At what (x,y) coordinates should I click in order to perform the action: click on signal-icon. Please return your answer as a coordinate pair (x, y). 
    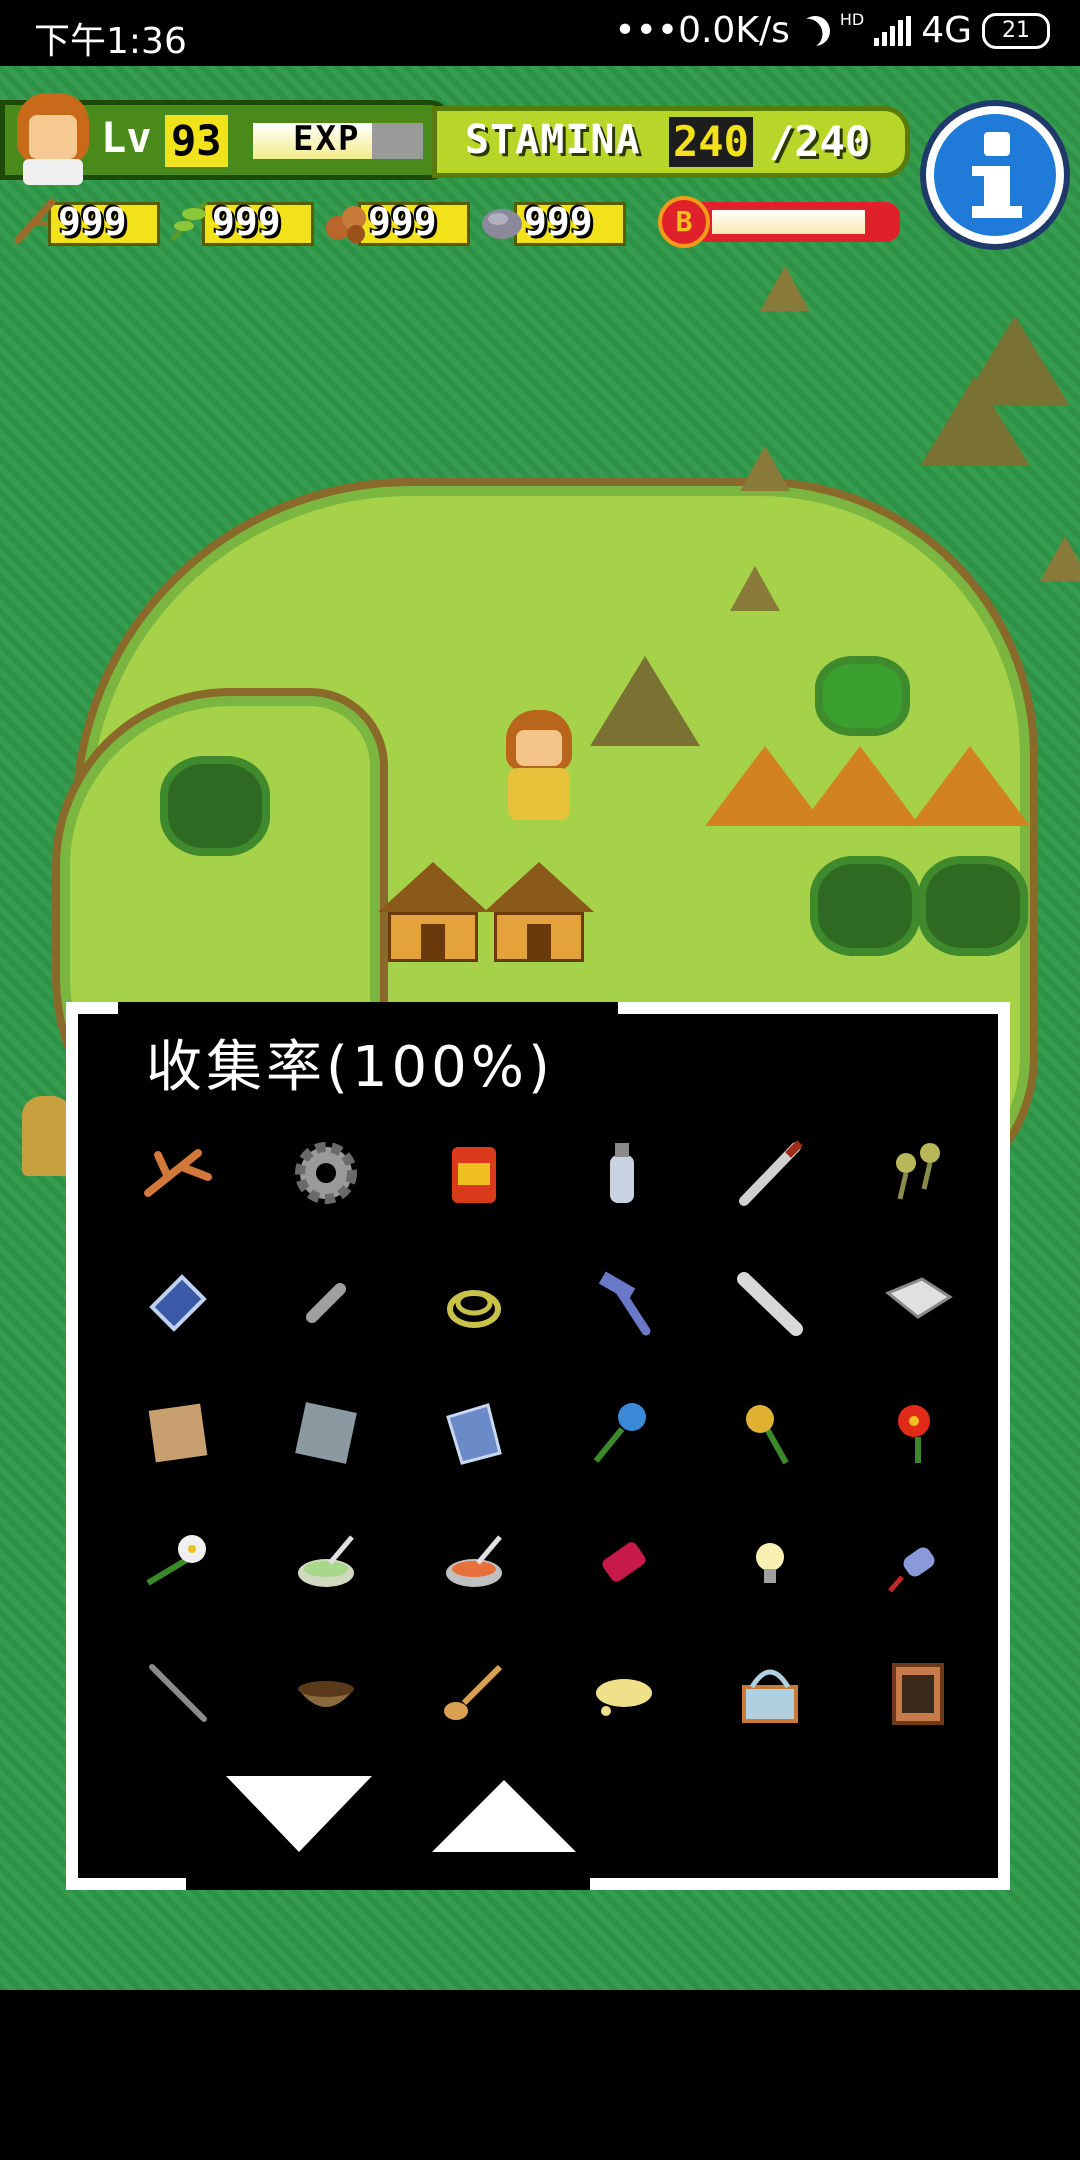
    Looking at the image, I should click on (893, 30).